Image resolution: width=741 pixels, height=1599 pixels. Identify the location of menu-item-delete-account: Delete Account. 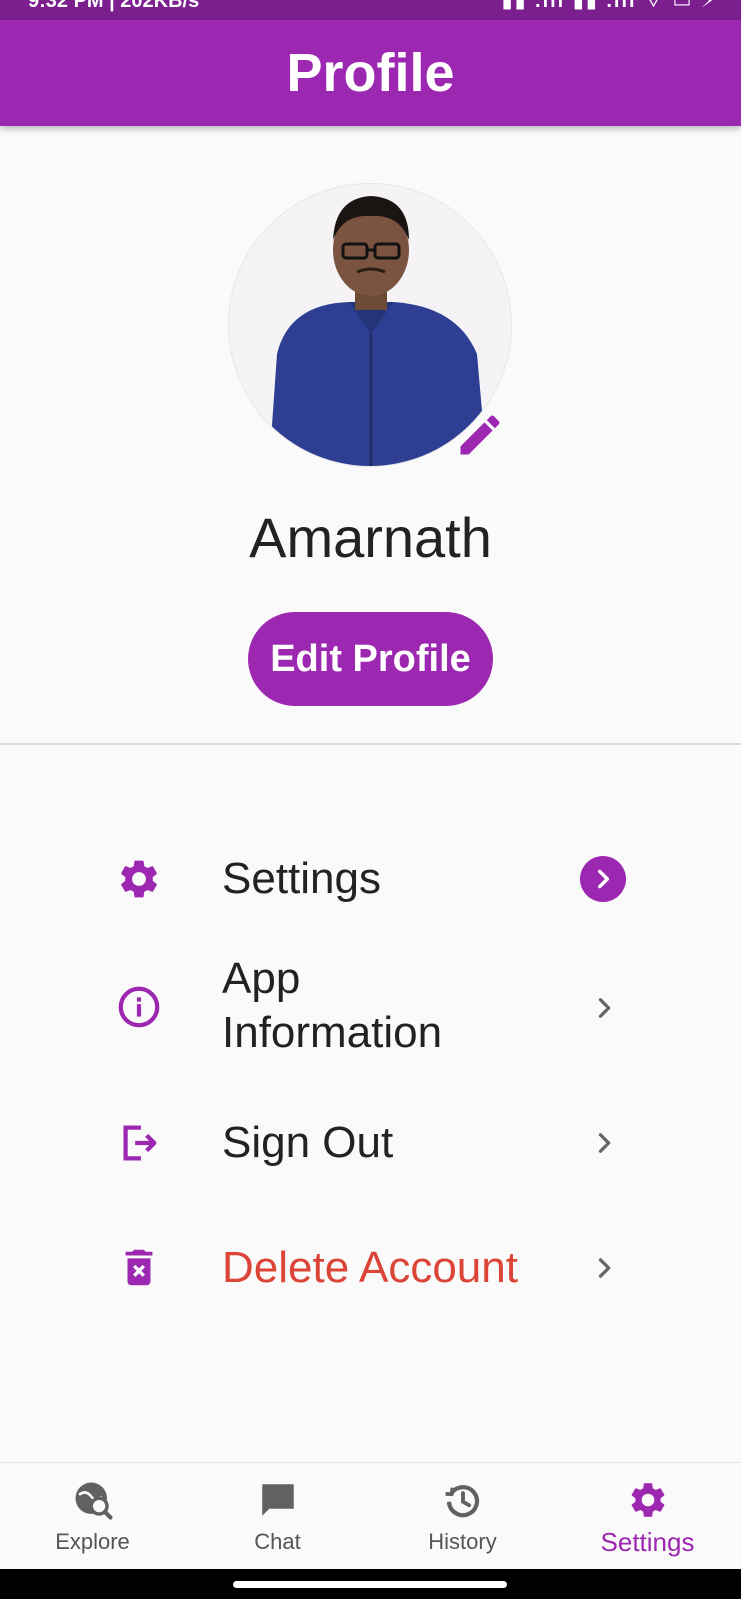
(370, 1268).